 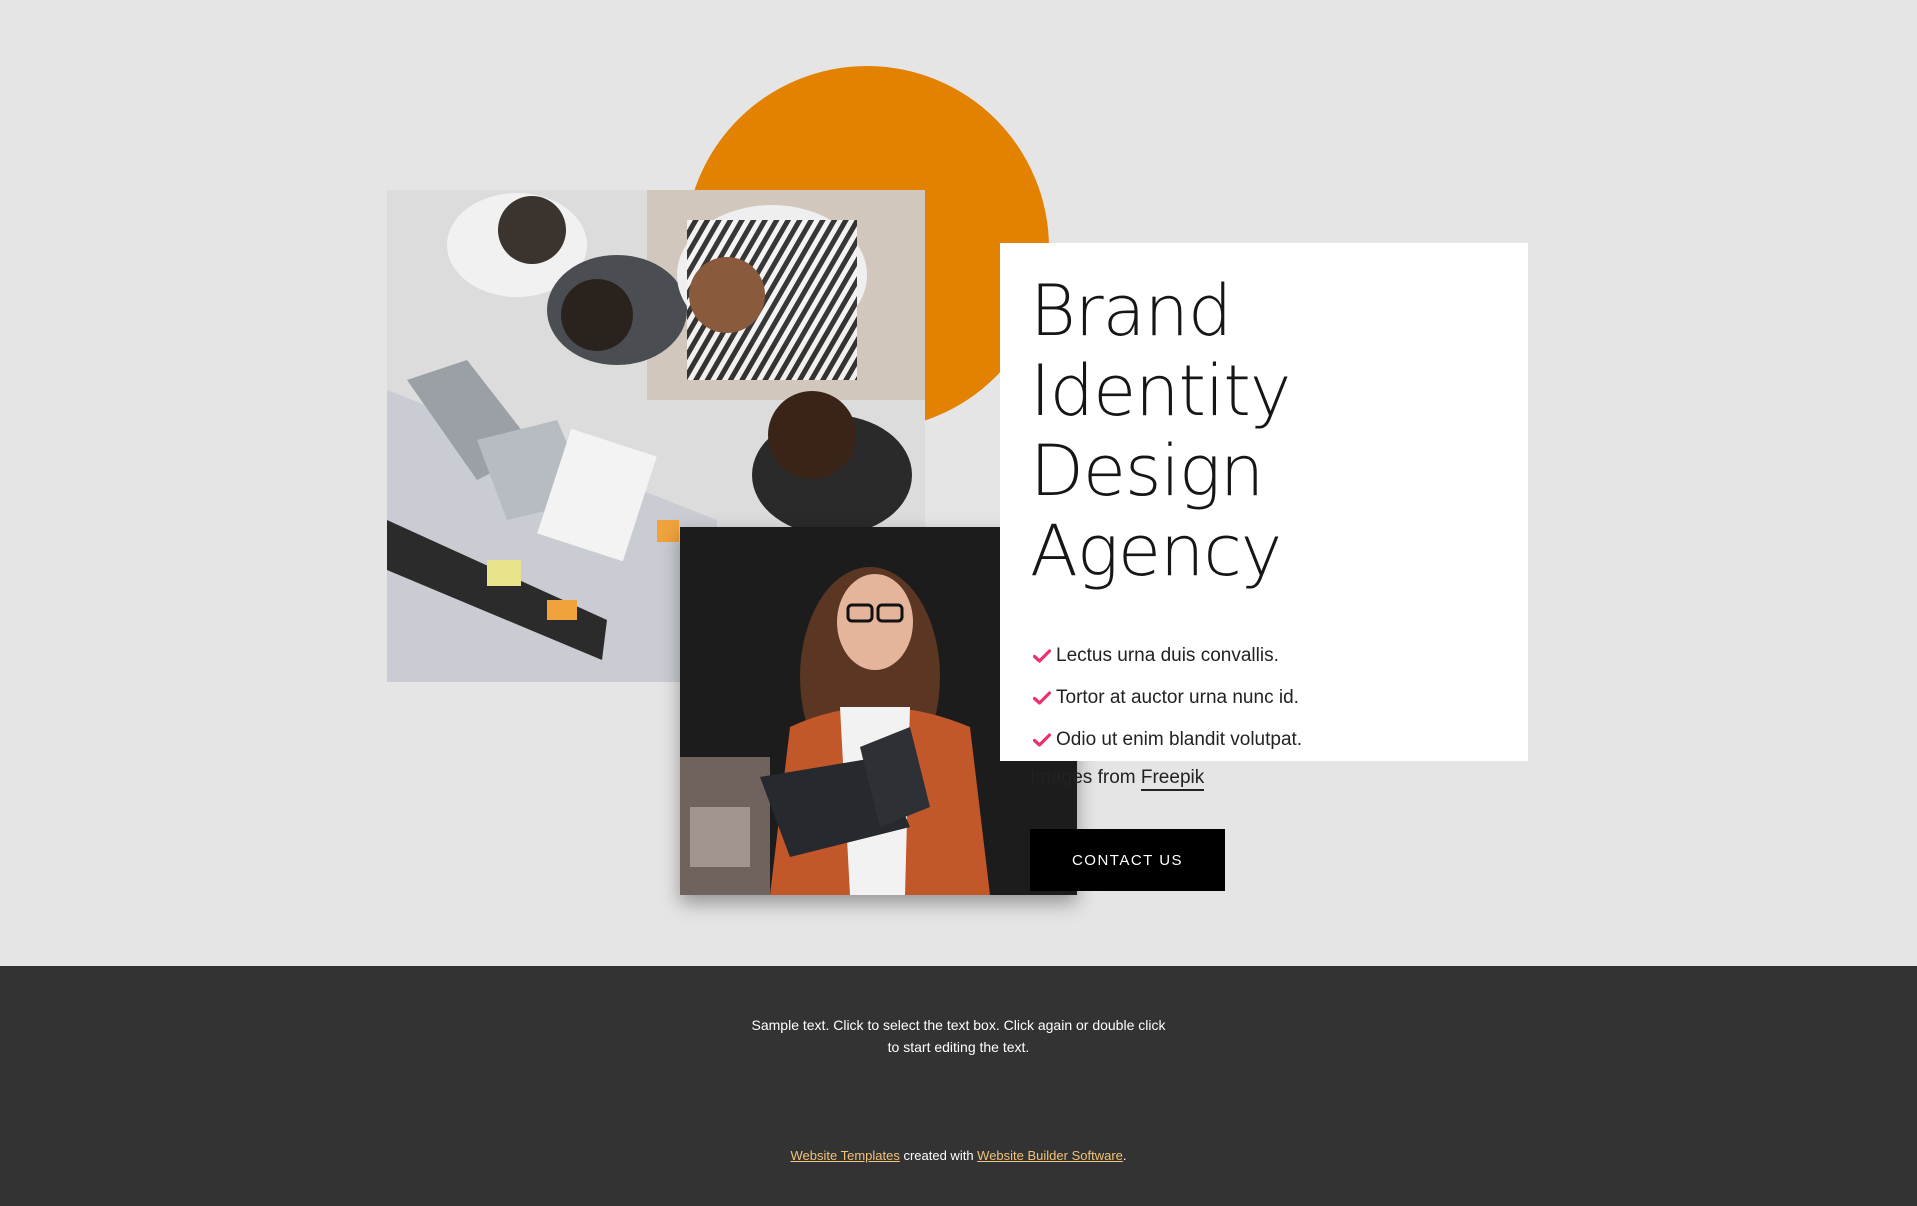 What do you see at coordinates (938, 1155) in the screenshot?
I see `footer-credits-middle: created with` at bounding box center [938, 1155].